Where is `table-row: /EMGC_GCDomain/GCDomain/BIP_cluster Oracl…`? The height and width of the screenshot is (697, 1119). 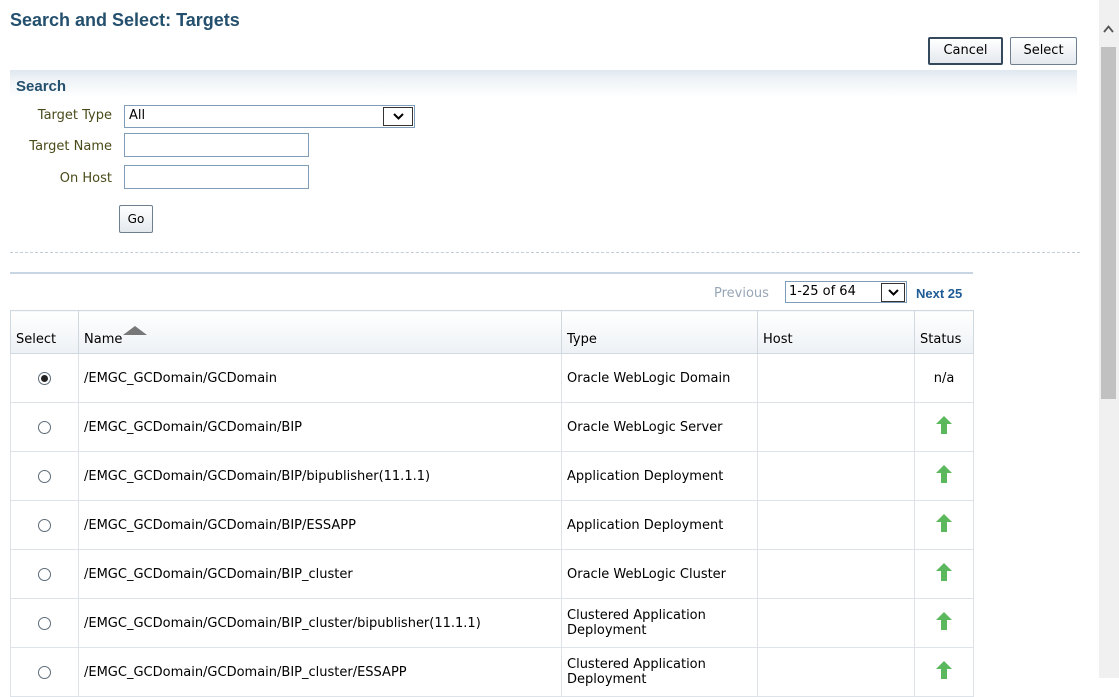
table-row: /EMGC_GCDomain/GCDomain/BIP_cluster Oracl… is located at coordinates (492, 574).